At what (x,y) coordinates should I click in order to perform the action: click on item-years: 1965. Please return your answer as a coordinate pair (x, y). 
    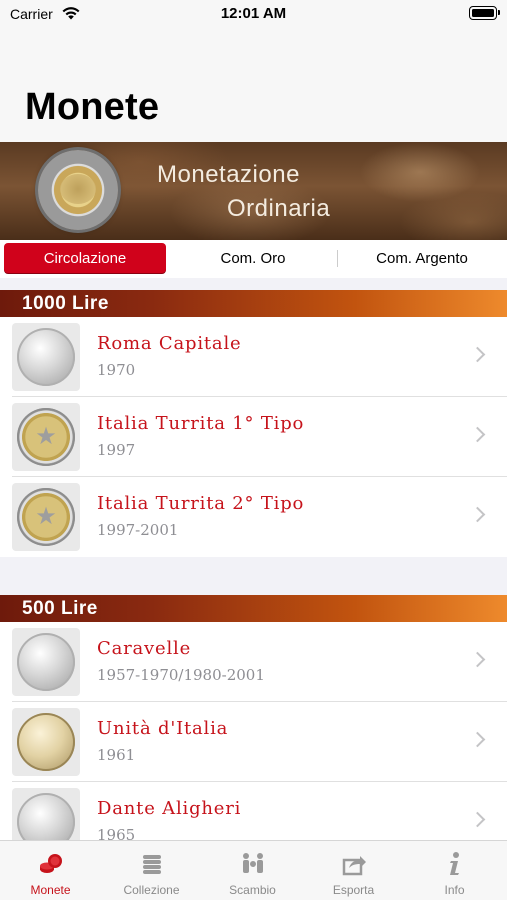
    Looking at the image, I should click on (116, 833).